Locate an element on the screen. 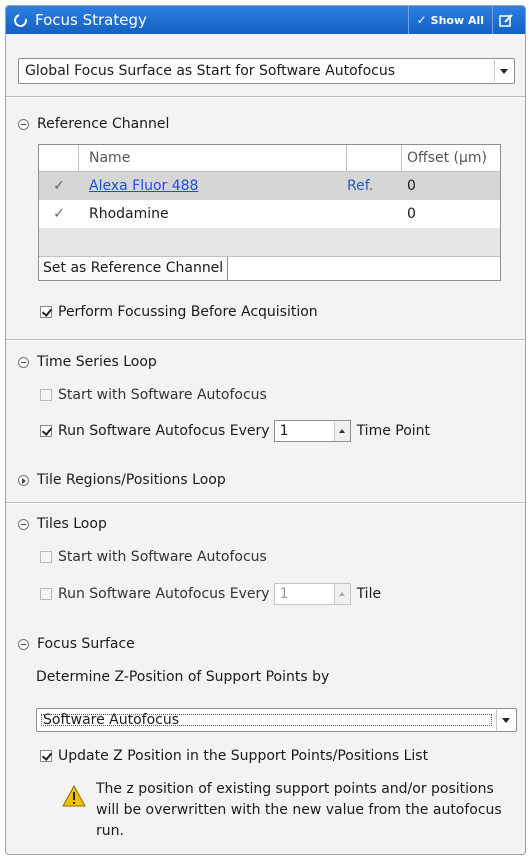 This screenshot has width=531, height=861. channel-name-link: Alexa Fluor 488 is located at coordinates (143, 186).